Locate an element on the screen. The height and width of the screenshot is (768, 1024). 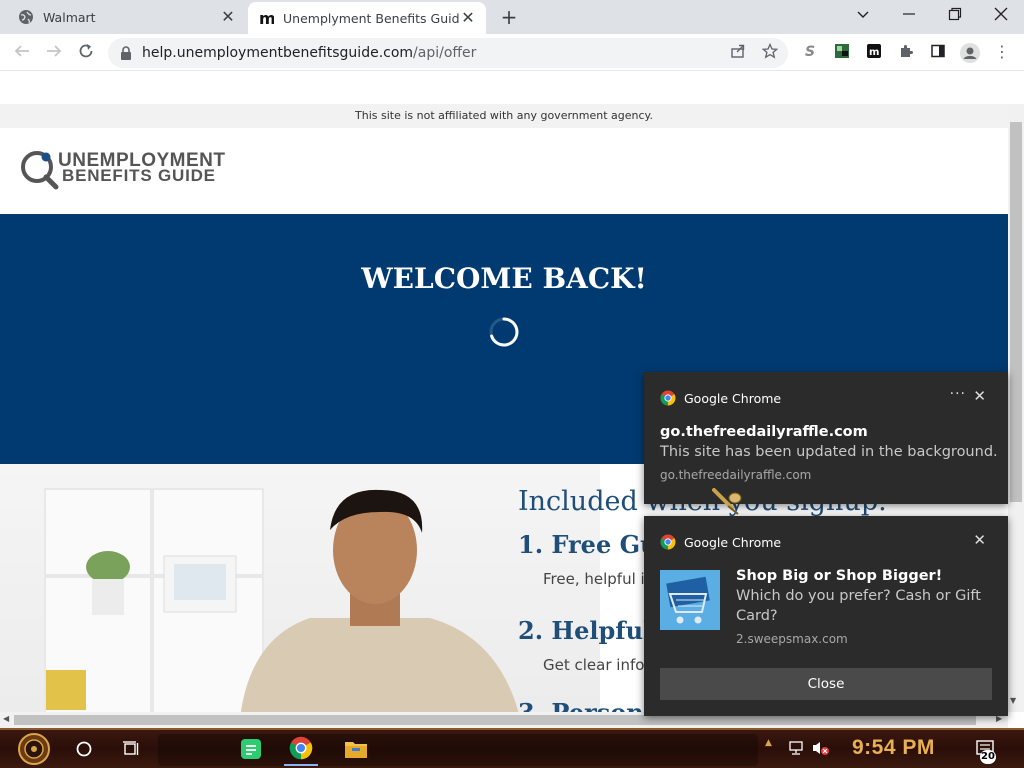
side-panel-icon is located at coordinates (938, 52).